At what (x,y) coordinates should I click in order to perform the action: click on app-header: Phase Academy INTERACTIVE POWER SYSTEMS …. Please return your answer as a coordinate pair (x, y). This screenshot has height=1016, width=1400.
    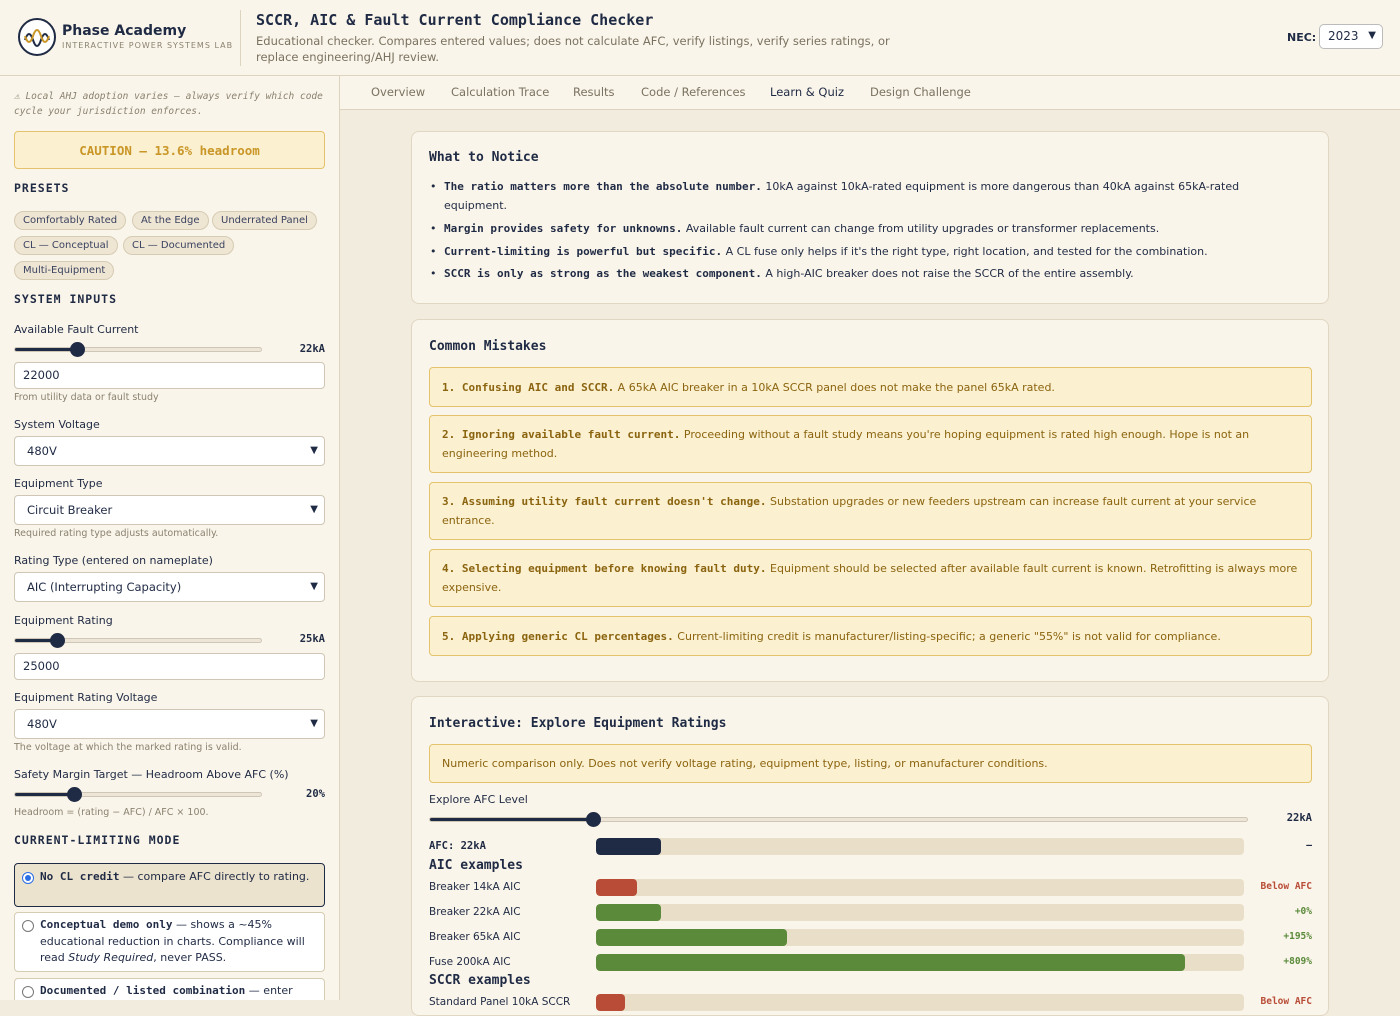
    Looking at the image, I should click on (700, 38).